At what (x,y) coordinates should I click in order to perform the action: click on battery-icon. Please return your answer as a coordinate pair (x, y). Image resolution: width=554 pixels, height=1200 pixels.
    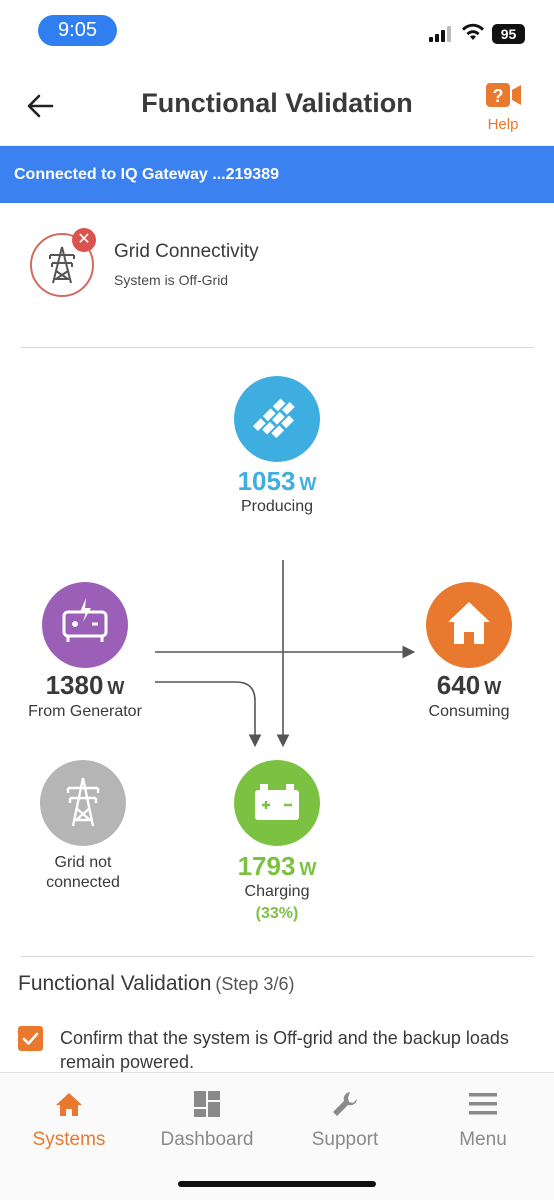
    Looking at the image, I should click on (277, 803).